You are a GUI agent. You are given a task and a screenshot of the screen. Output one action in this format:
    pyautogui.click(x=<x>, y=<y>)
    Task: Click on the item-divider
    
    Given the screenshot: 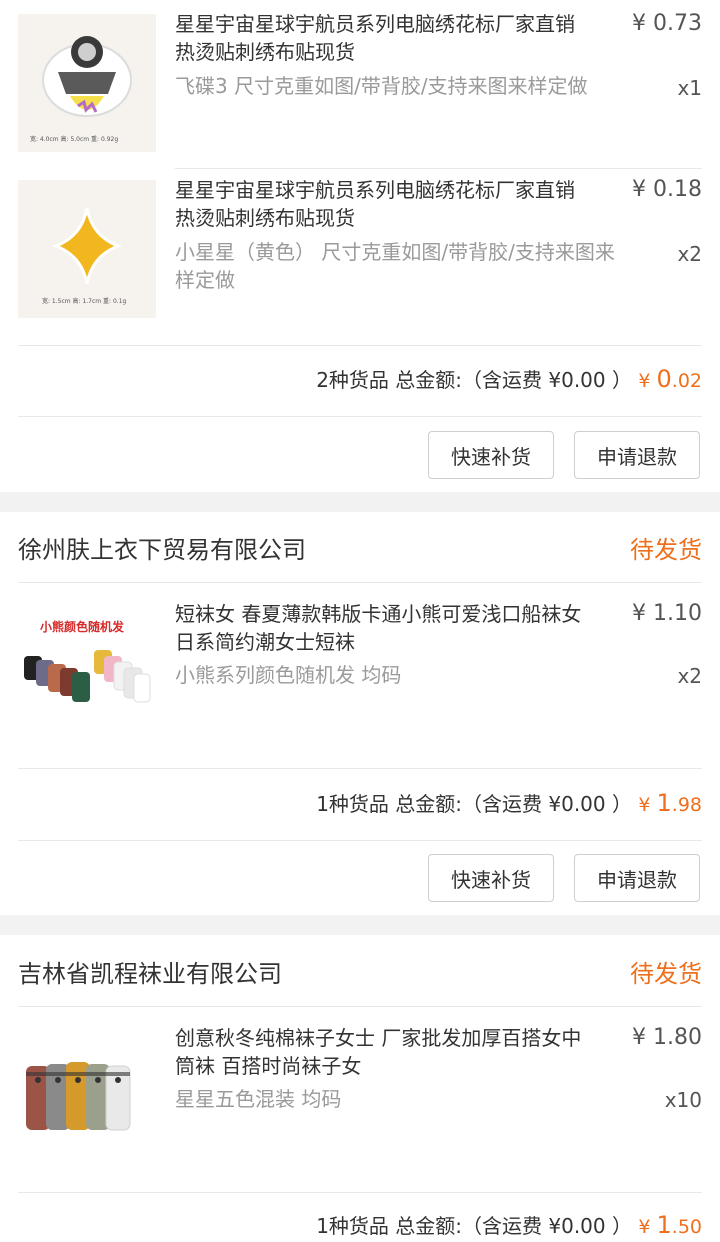 What is the action you would take?
    pyautogui.click(x=438, y=168)
    